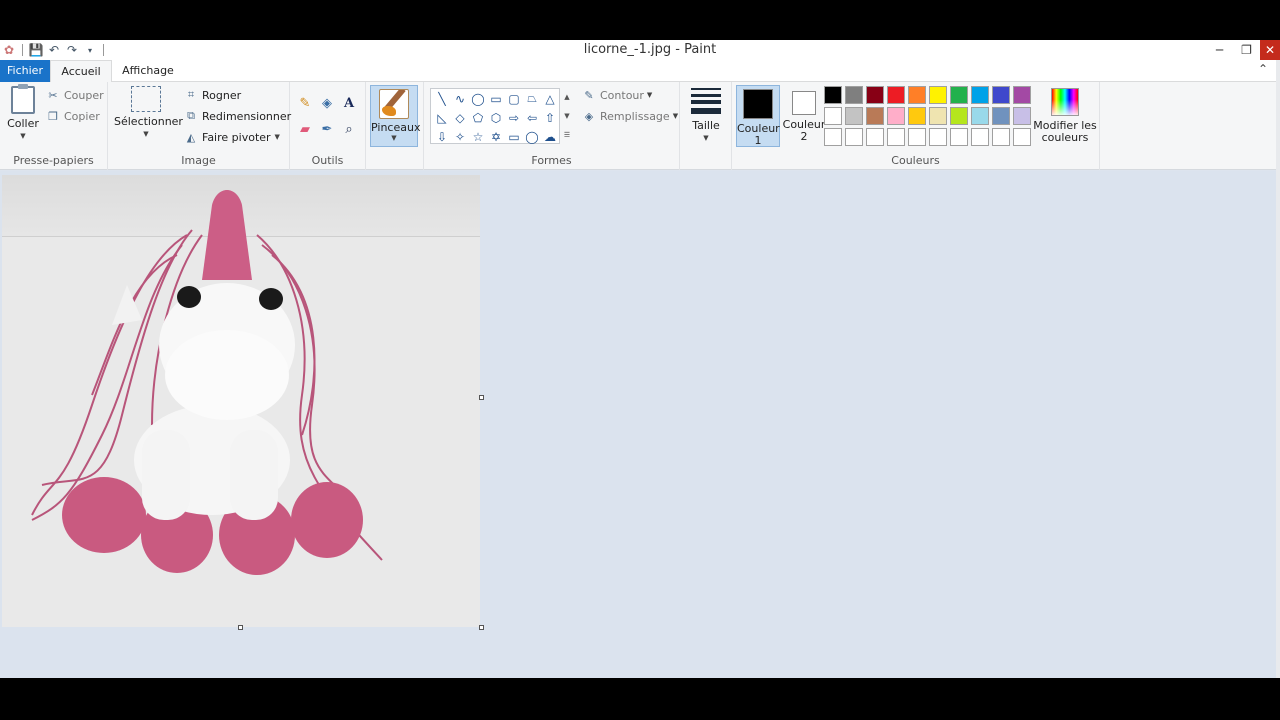 This screenshot has height=720, width=1280. Describe the element at coordinates (640, 71) in the screenshot. I see `ribbon-tabs: Fichier Accueil Affichage ⌃` at that location.